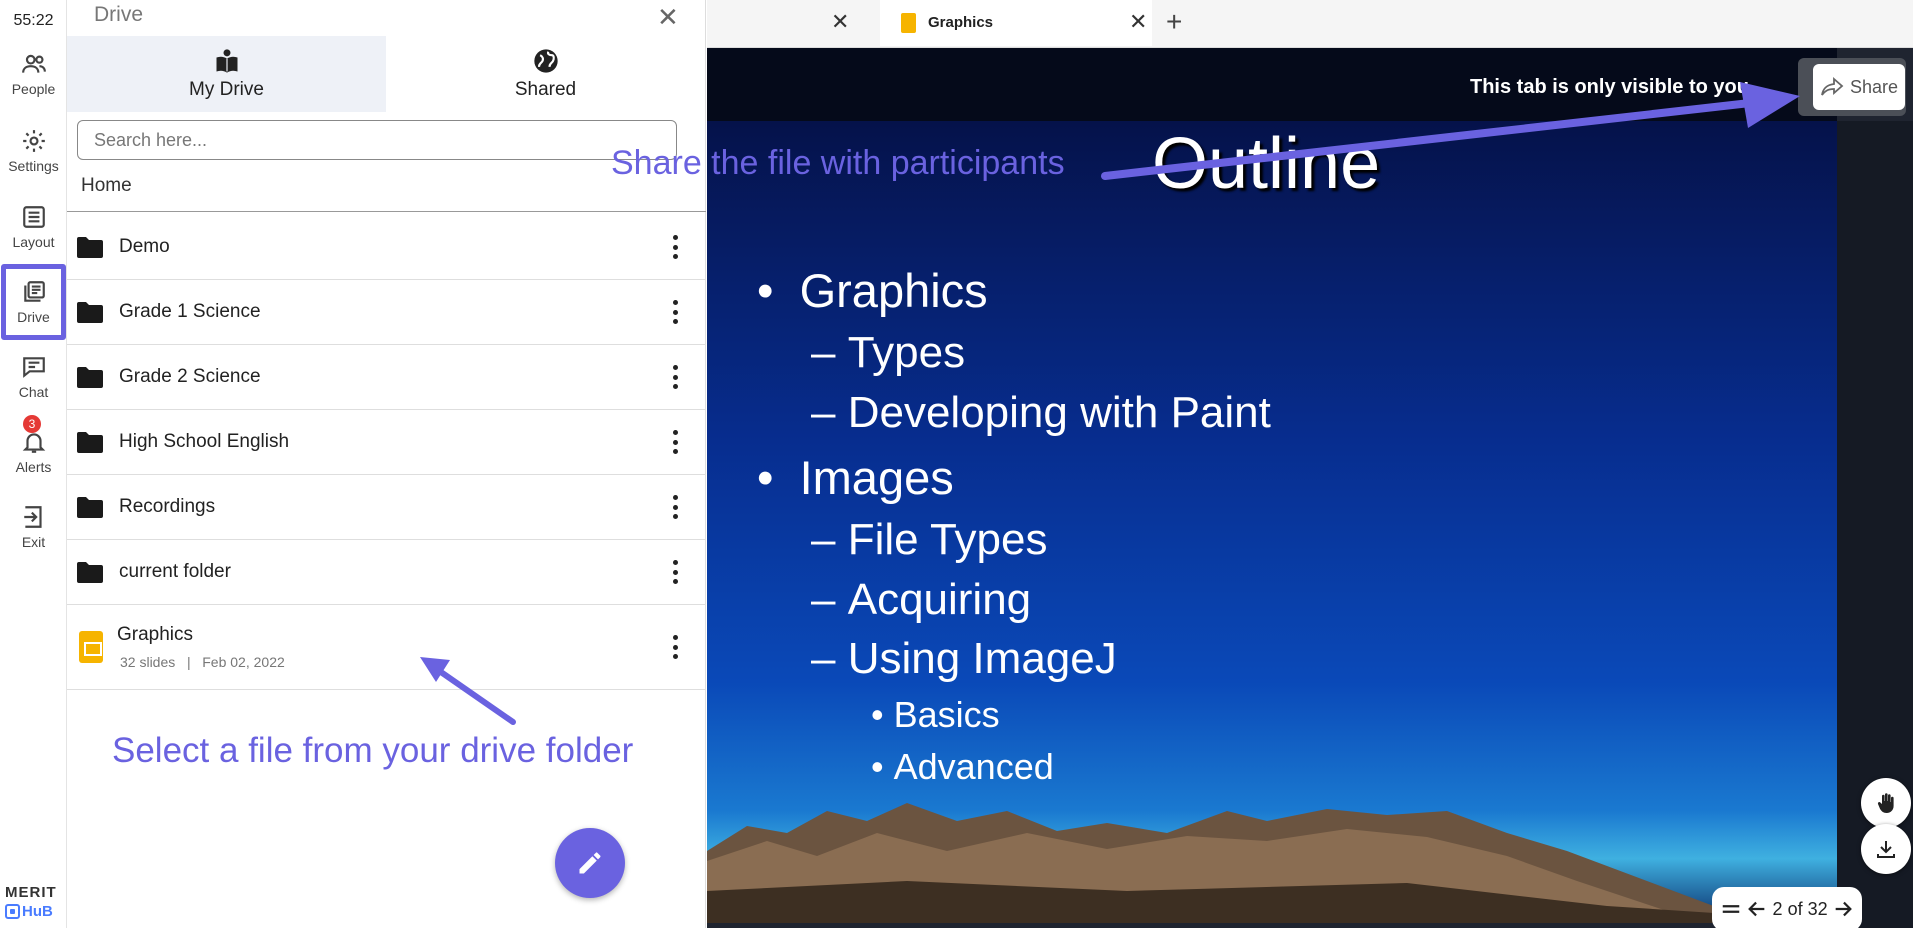 The image size is (1913, 928). I want to click on browser-tab-title: Graphics, so click(961, 22).